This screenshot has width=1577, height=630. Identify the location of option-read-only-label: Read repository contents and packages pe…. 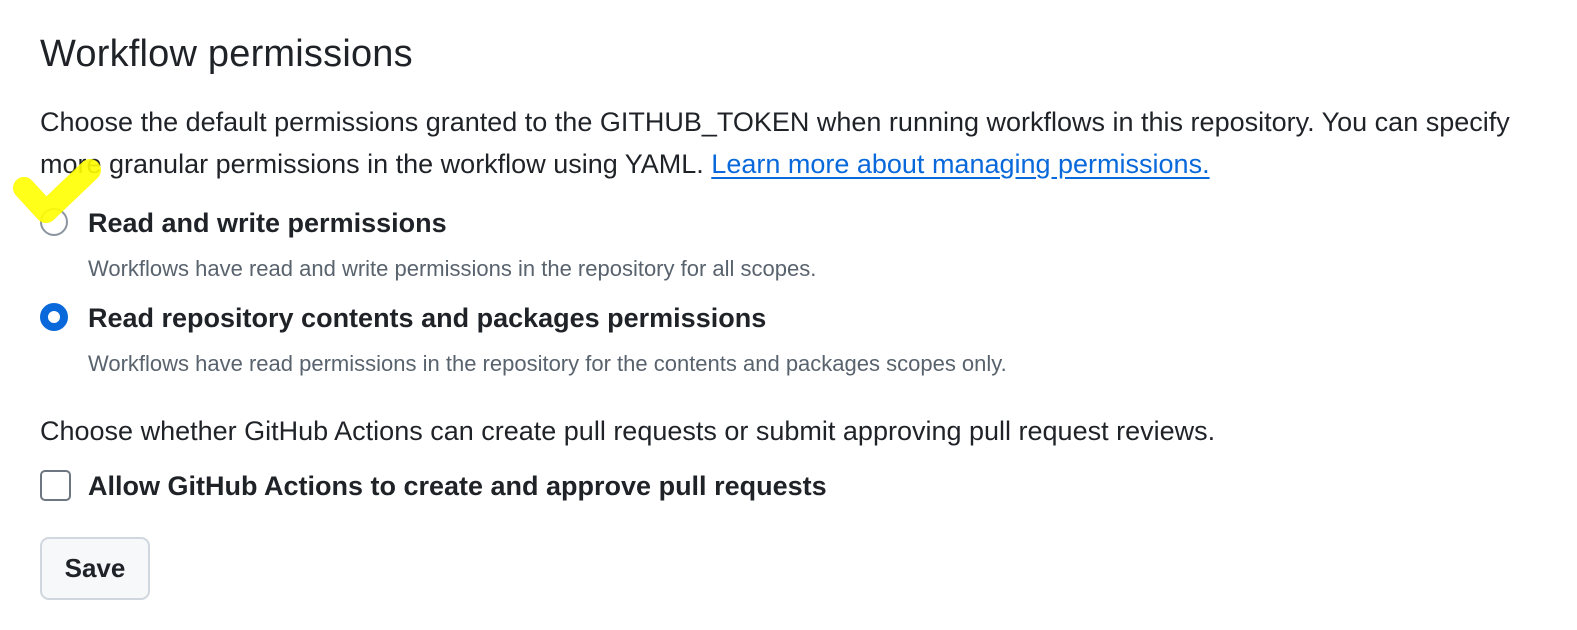
(427, 318).